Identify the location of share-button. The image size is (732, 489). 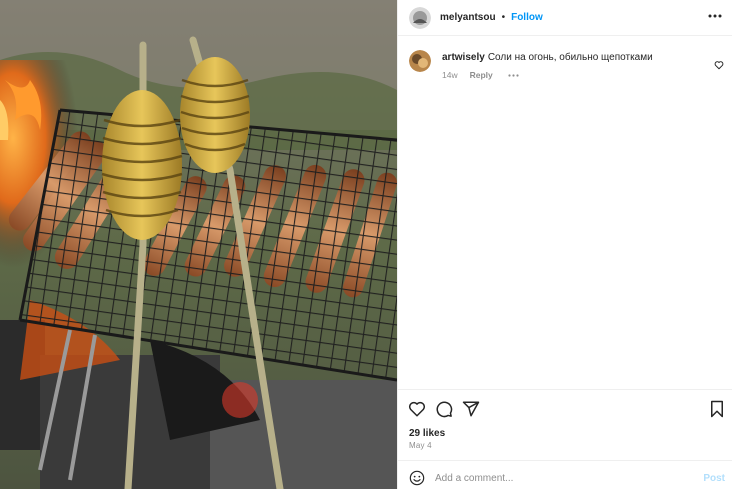
(471, 409).